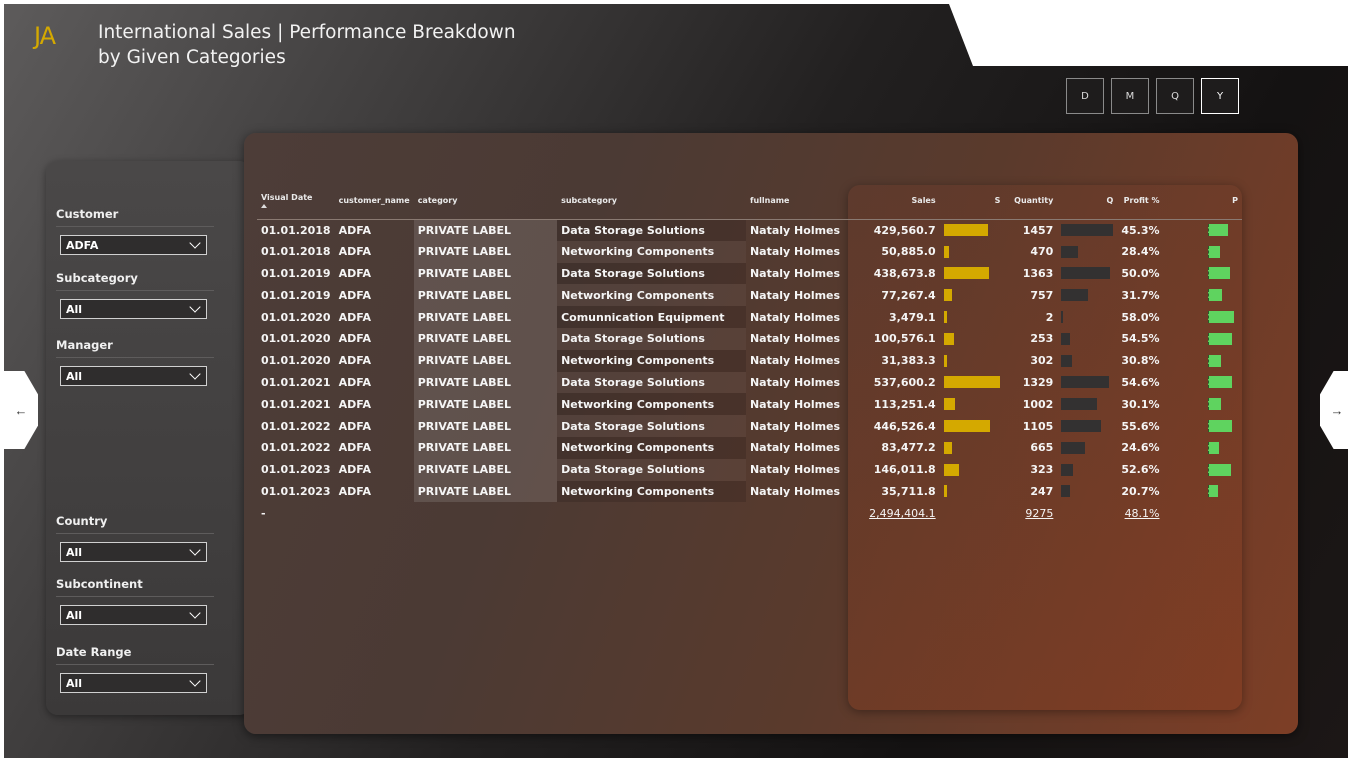  Describe the element at coordinates (296, 317) in the screenshot. I see `cell-date: 01.01.2020` at that location.